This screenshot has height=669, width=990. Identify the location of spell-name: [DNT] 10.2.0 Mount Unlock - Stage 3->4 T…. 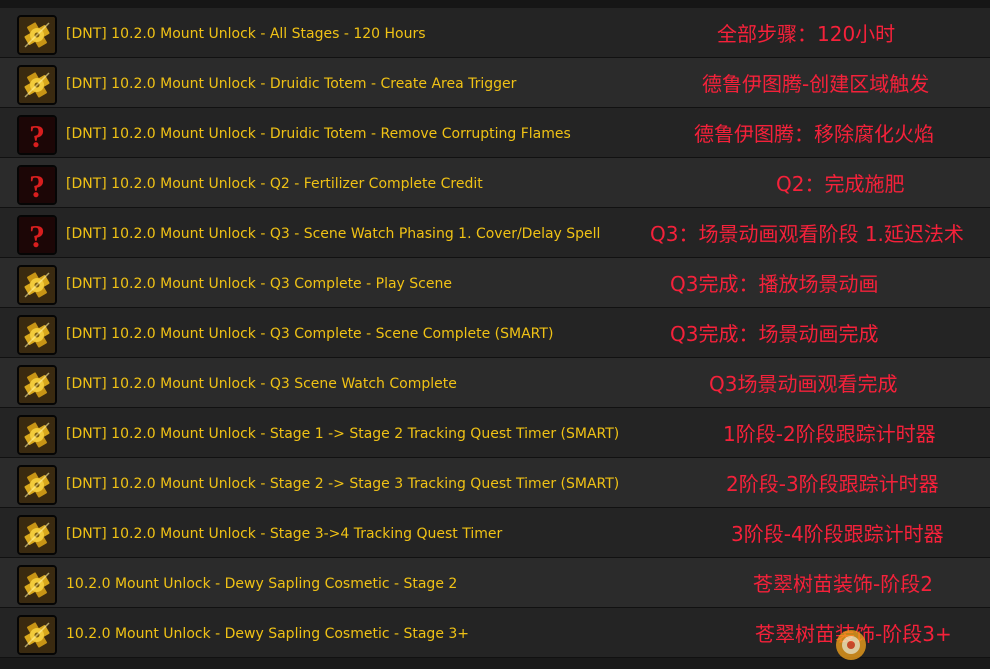
(284, 534).